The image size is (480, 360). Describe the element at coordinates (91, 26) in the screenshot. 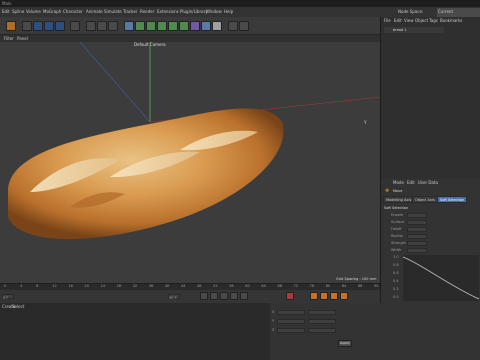

I see `render-view-icon` at that location.